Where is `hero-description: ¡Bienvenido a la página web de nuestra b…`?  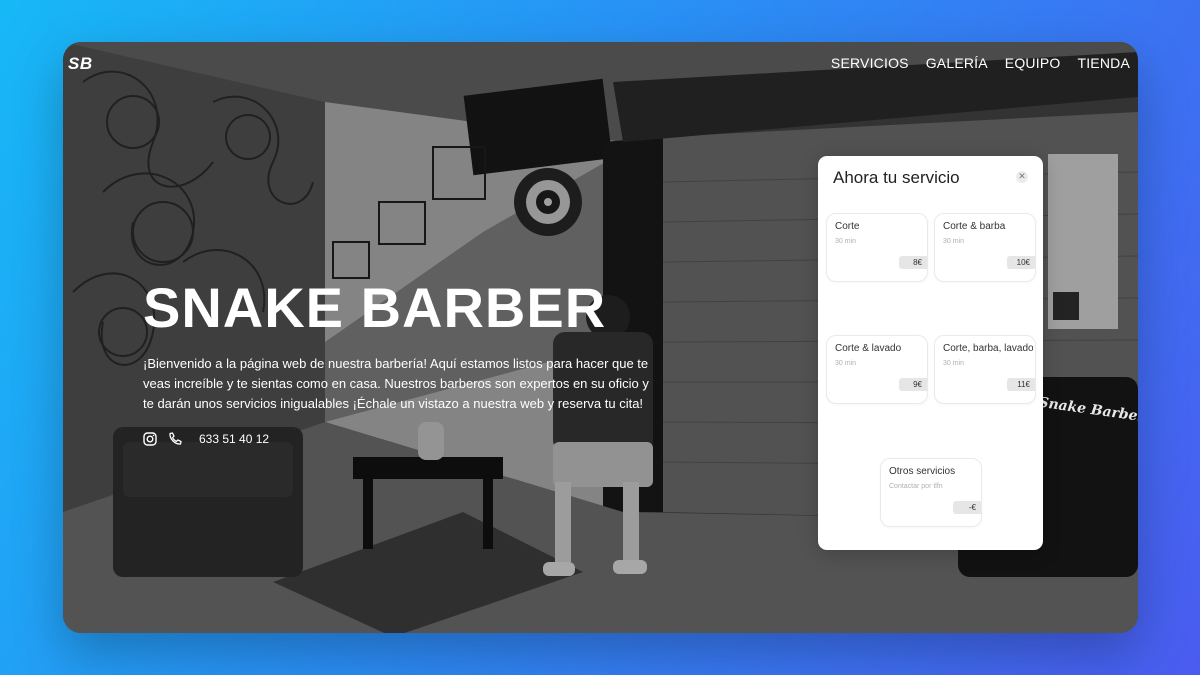 hero-description: ¡Bienvenido a la página web de nuestra b… is located at coordinates (396, 383).